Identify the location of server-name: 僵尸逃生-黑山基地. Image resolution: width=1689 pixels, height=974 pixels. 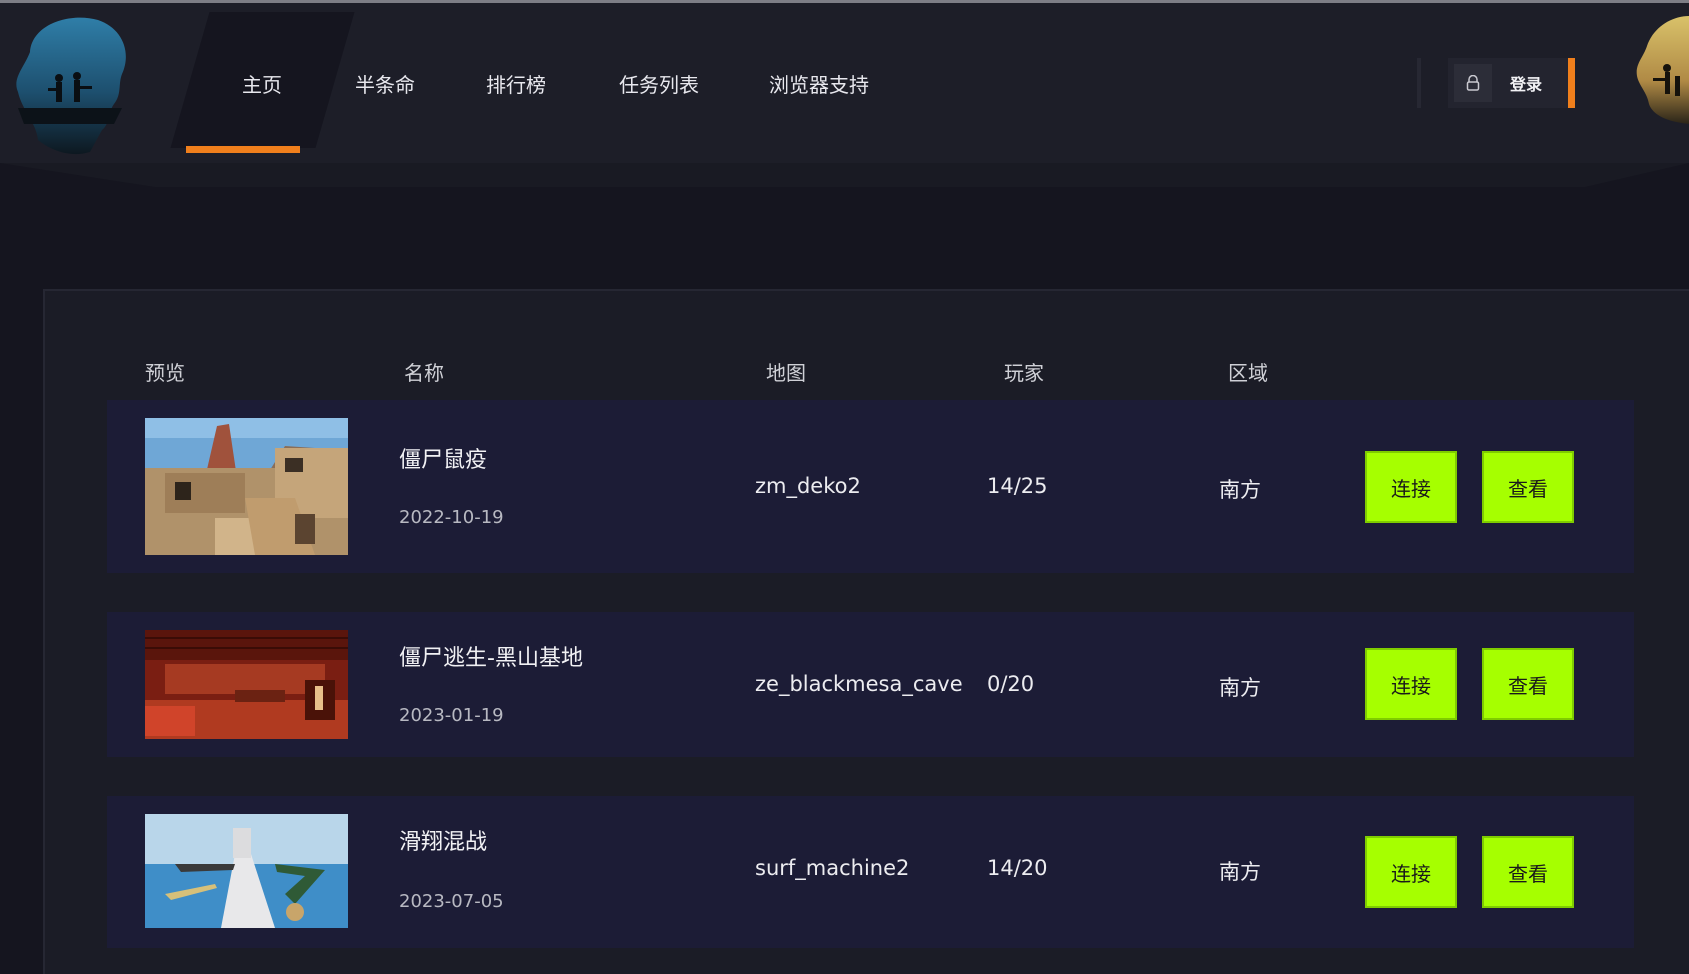
(491, 658).